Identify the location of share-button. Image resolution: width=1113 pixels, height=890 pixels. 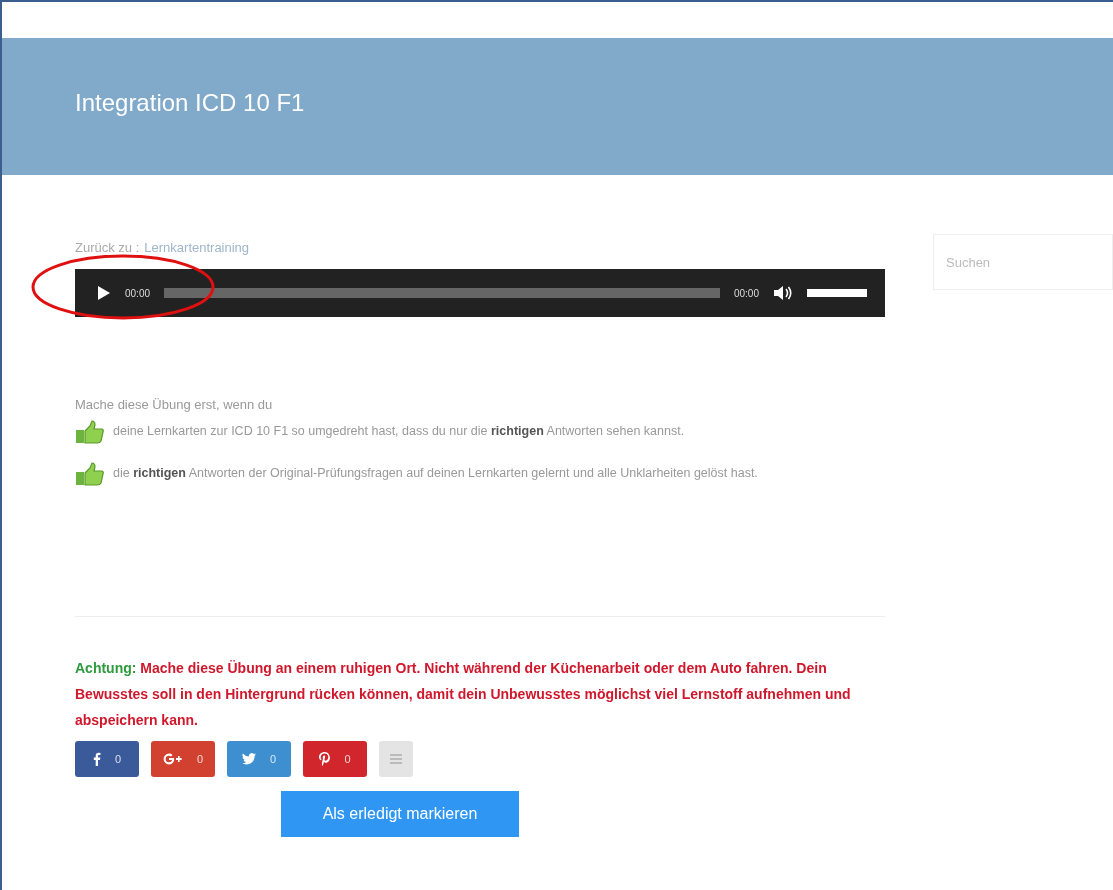
(396, 759).